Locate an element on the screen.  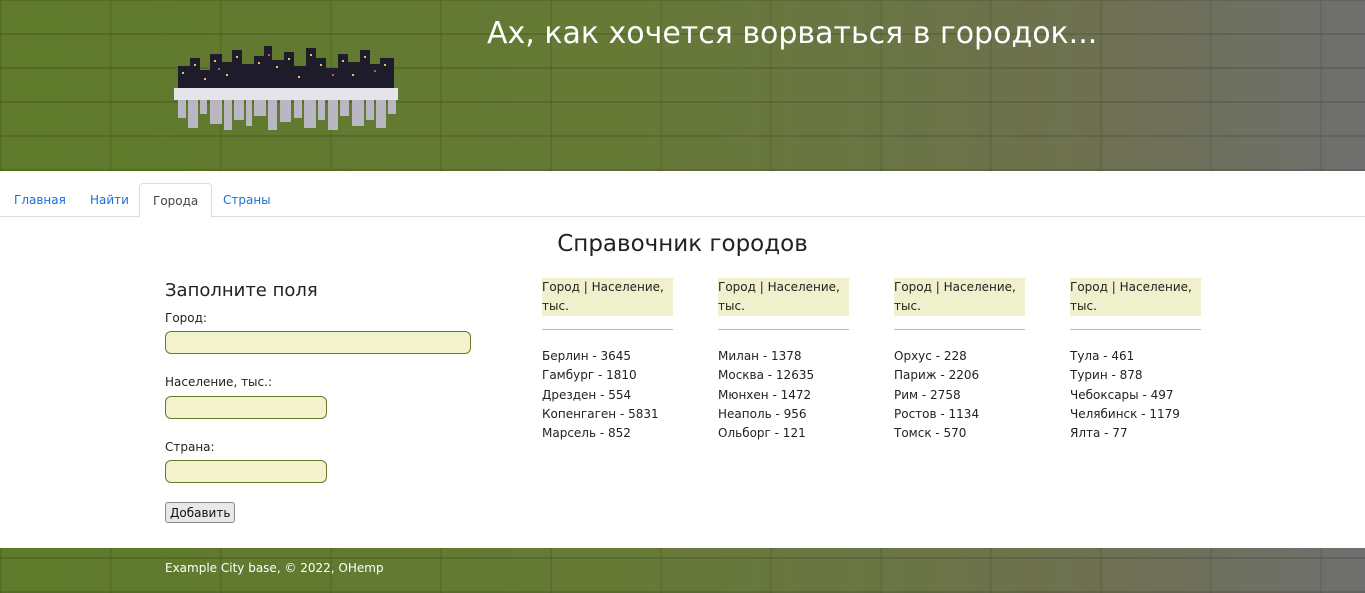
page-heading-wrap: Справочник городов is located at coordinates (682, 244).